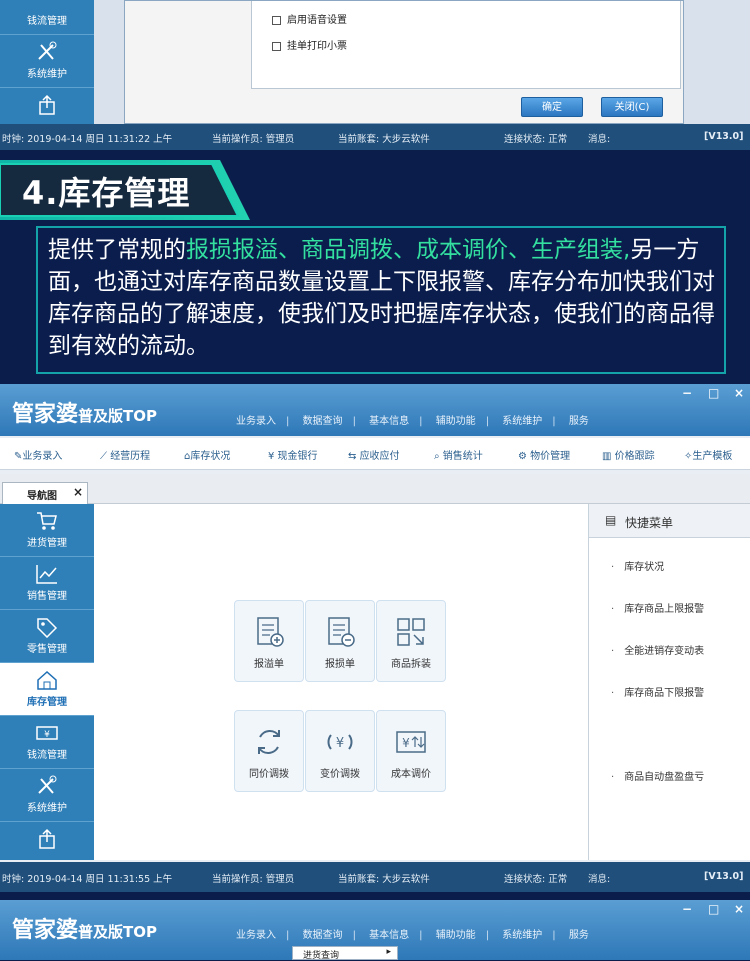 This screenshot has height=961, width=750. Describe the element at coordinates (269, 641) in the screenshot. I see `overflow-report-button: 报溢单` at that location.